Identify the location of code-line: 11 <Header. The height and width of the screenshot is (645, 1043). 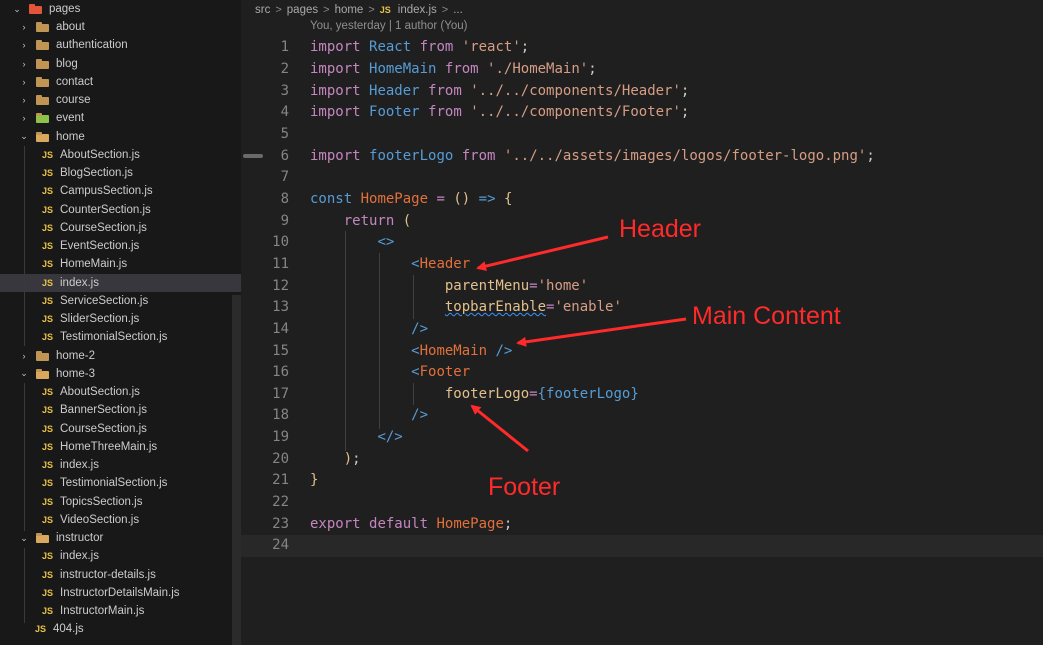
(642, 265).